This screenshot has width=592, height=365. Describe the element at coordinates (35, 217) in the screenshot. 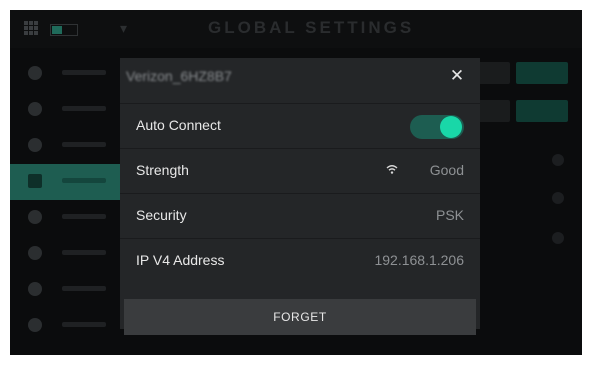

I see `hand-icon` at that location.